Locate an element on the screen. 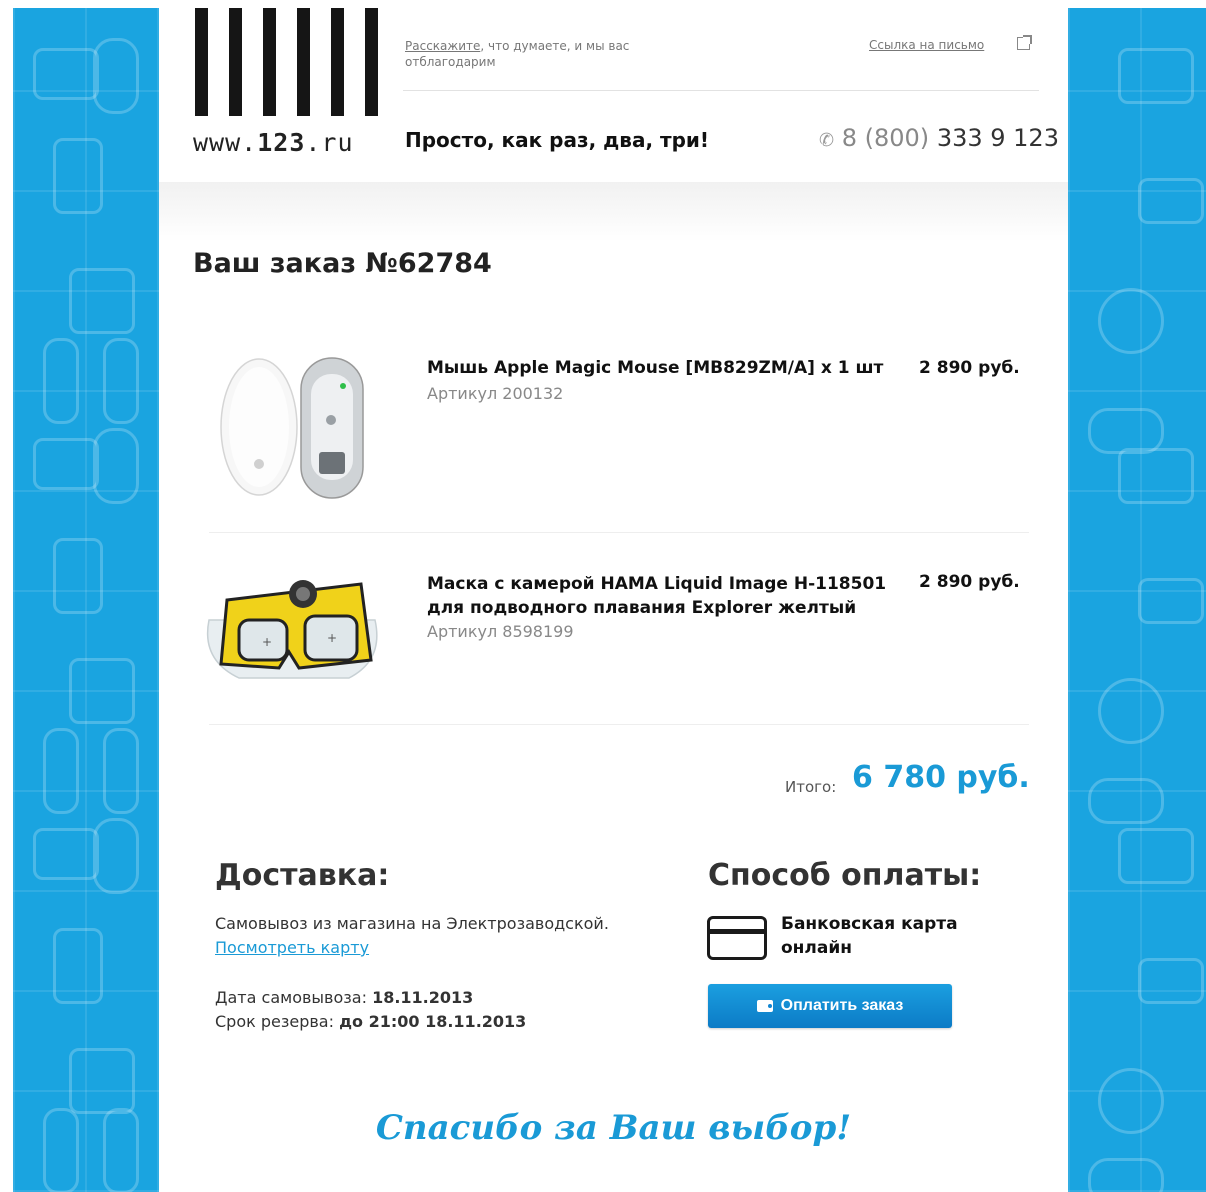  map-link-wrap: Посмотреть карту is located at coordinates (292, 948).